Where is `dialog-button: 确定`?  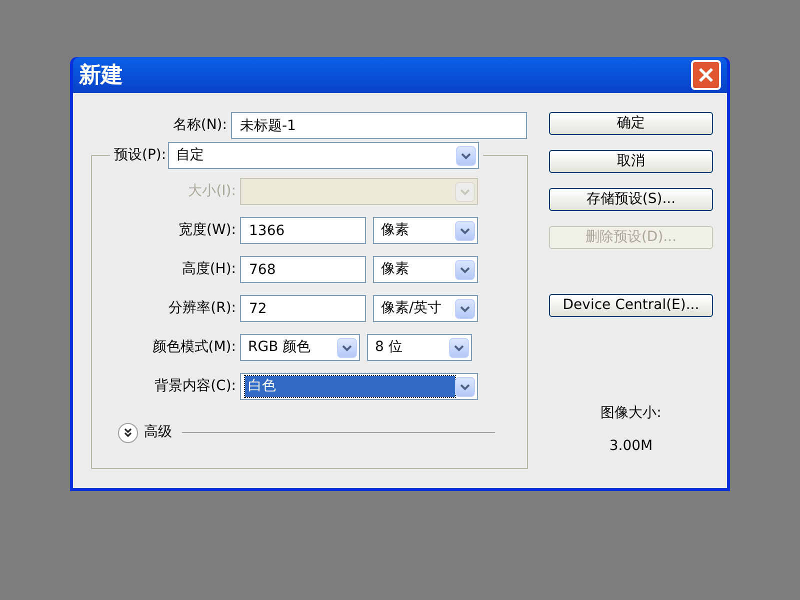
dialog-button: 确定 is located at coordinates (631, 123).